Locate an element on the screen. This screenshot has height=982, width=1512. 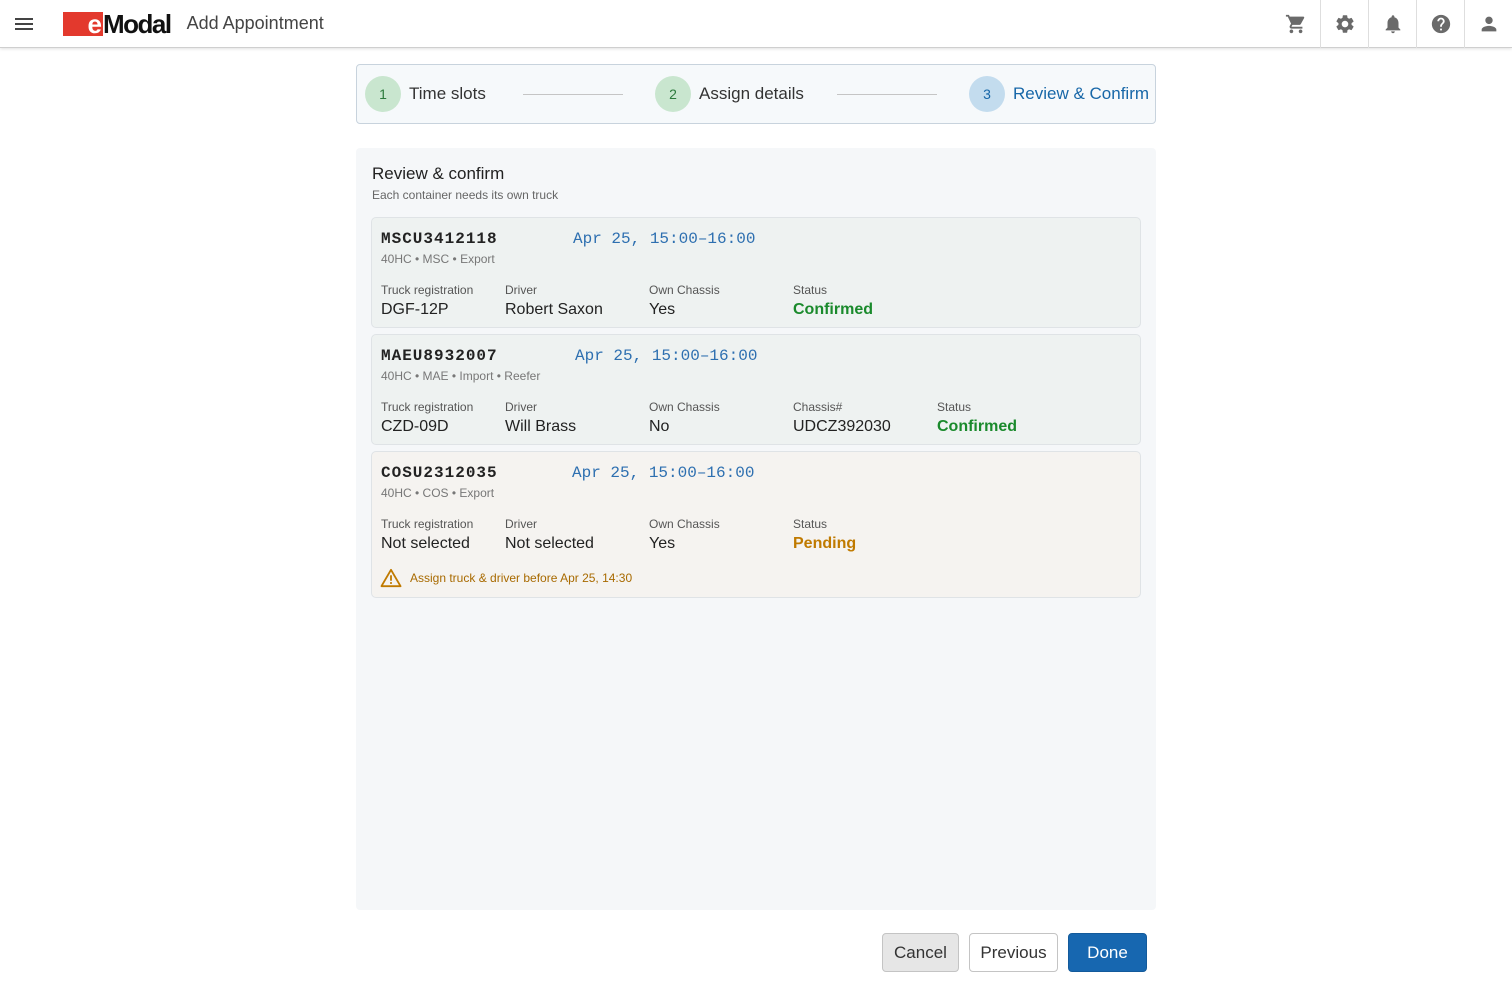
previous-button: Previous is located at coordinates (1013, 952).